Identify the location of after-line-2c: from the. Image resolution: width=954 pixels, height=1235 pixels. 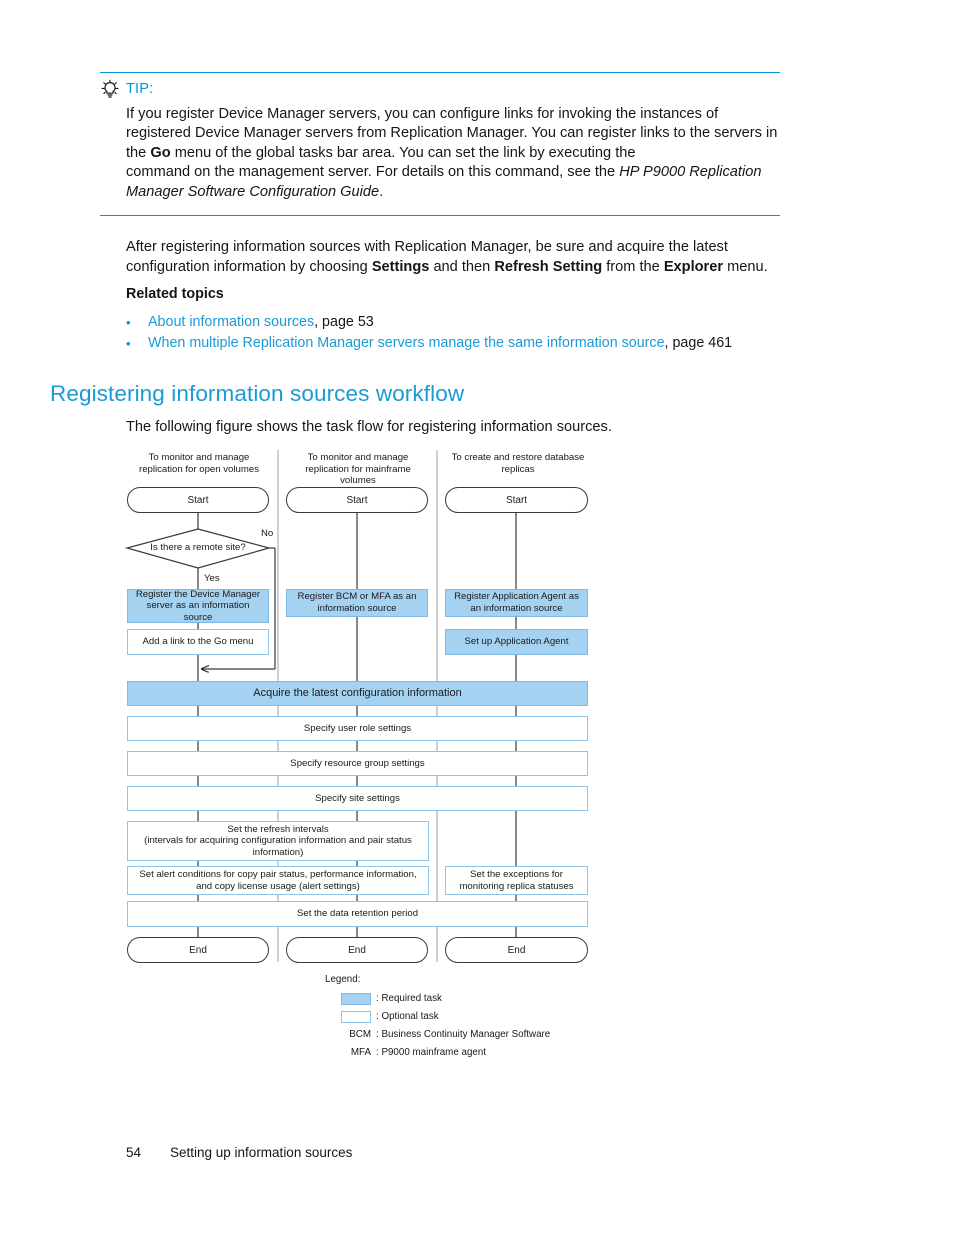
(633, 266).